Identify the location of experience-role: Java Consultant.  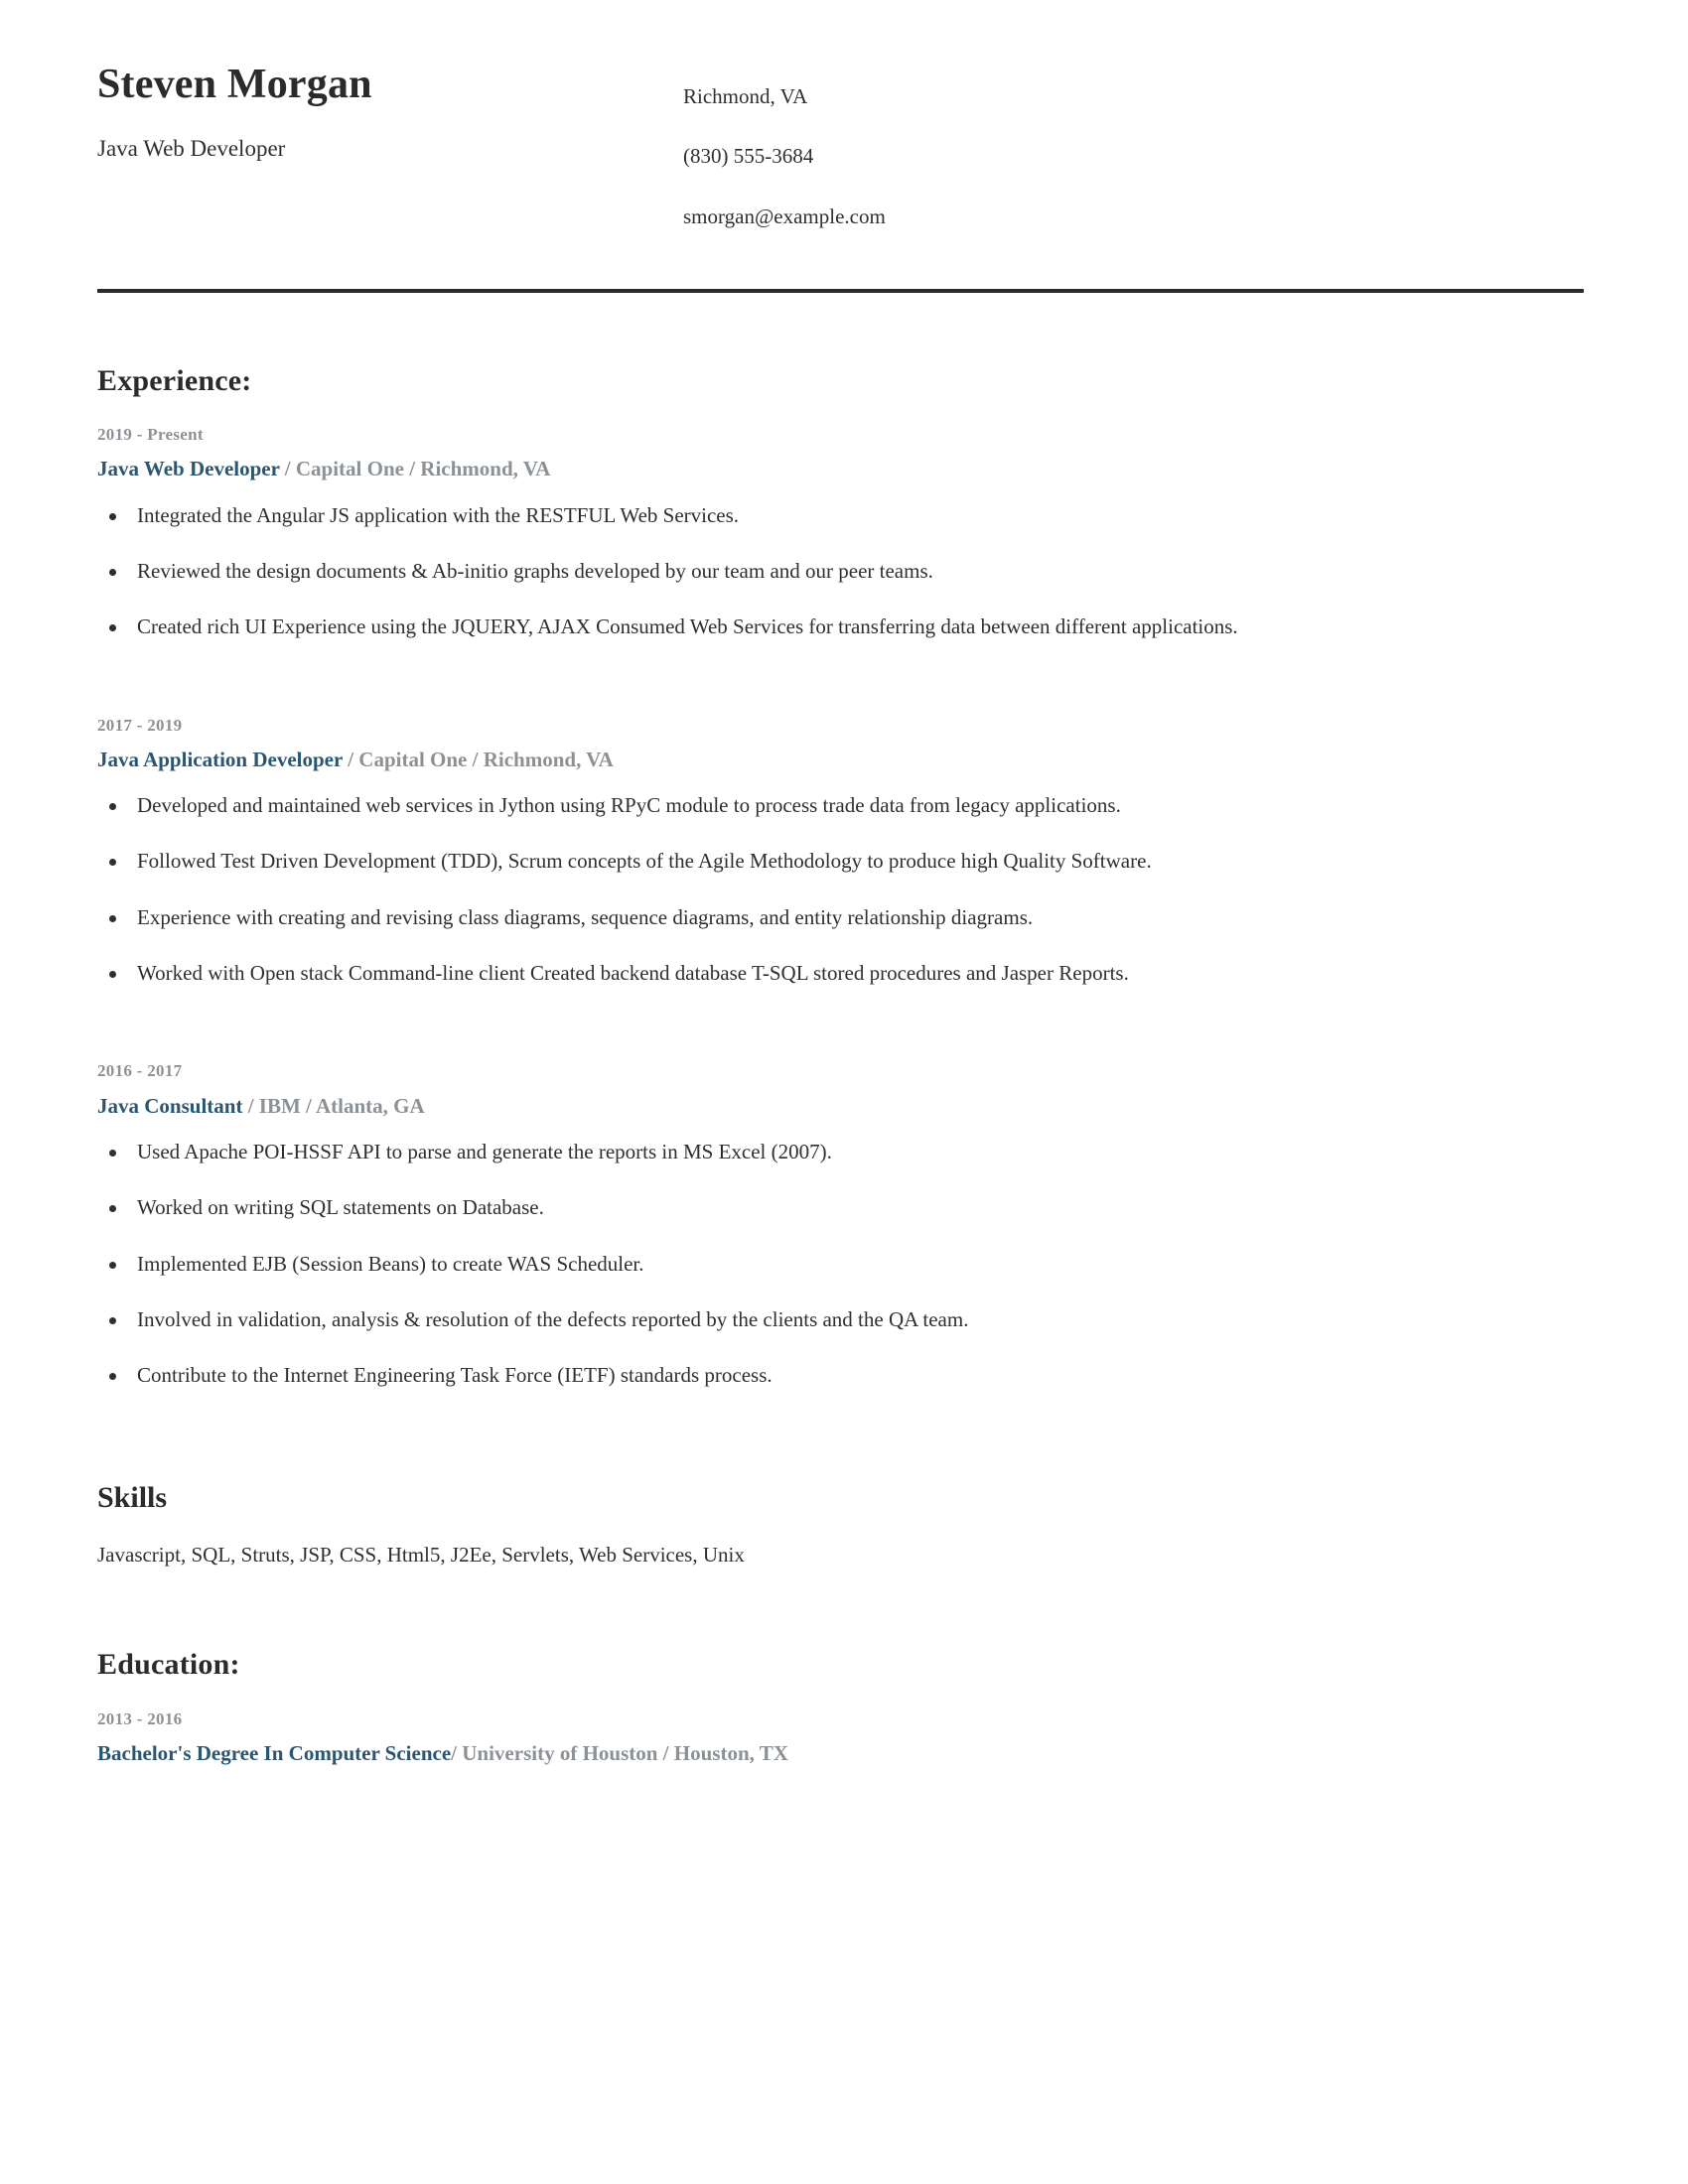
(170, 1105).